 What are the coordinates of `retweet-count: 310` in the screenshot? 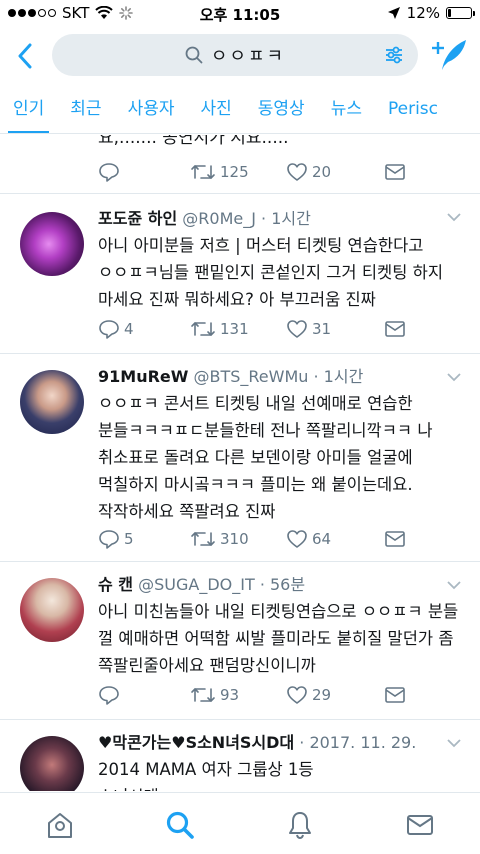 It's located at (234, 539).